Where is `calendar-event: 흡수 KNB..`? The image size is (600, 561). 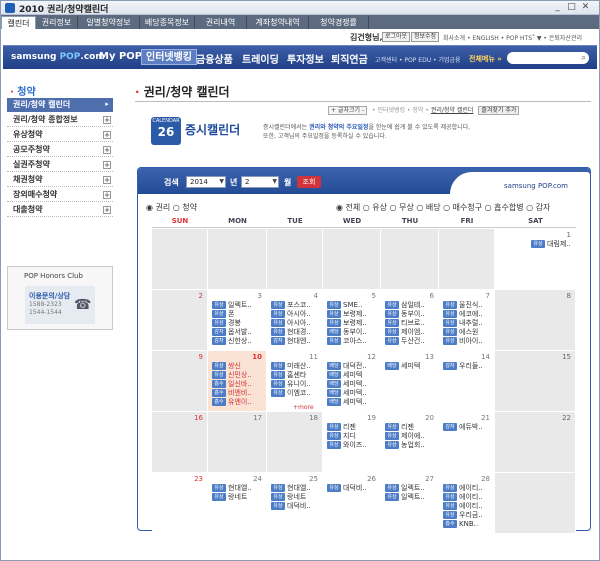
calendar-event: 흡수 KNB.. is located at coordinates (467, 524).